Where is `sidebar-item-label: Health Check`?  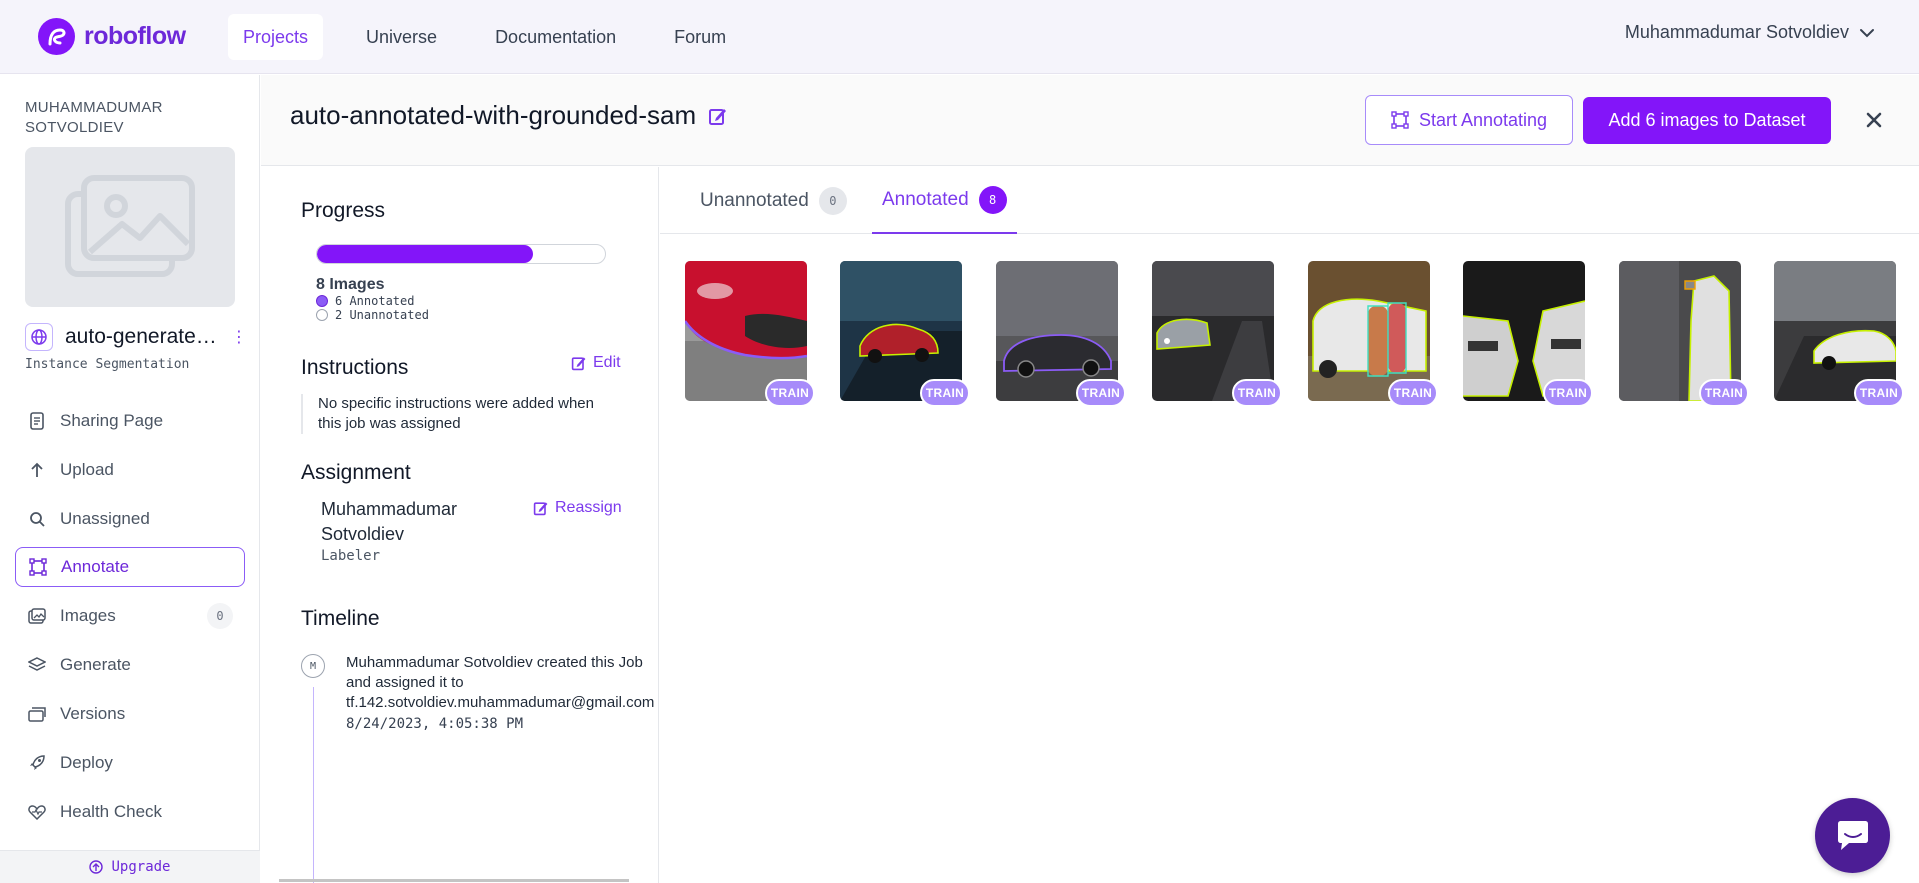 sidebar-item-label: Health Check is located at coordinates (111, 811).